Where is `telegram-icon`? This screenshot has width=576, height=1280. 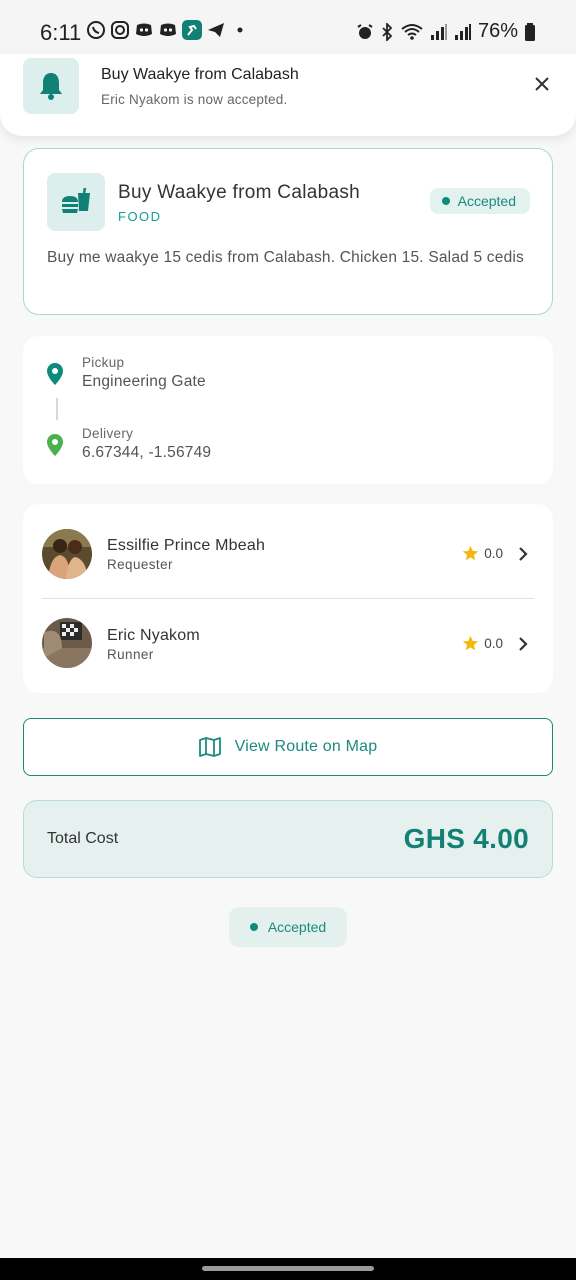
telegram-icon is located at coordinates (216, 30).